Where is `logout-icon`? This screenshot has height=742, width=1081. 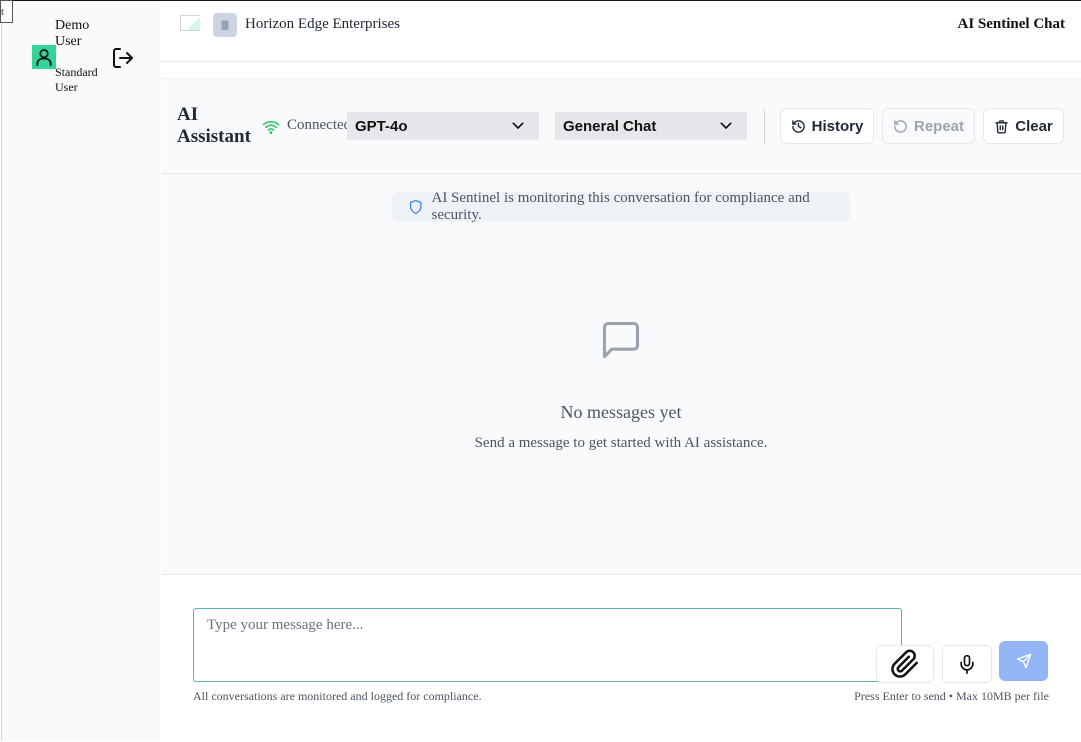
logout-icon is located at coordinates (123, 58).